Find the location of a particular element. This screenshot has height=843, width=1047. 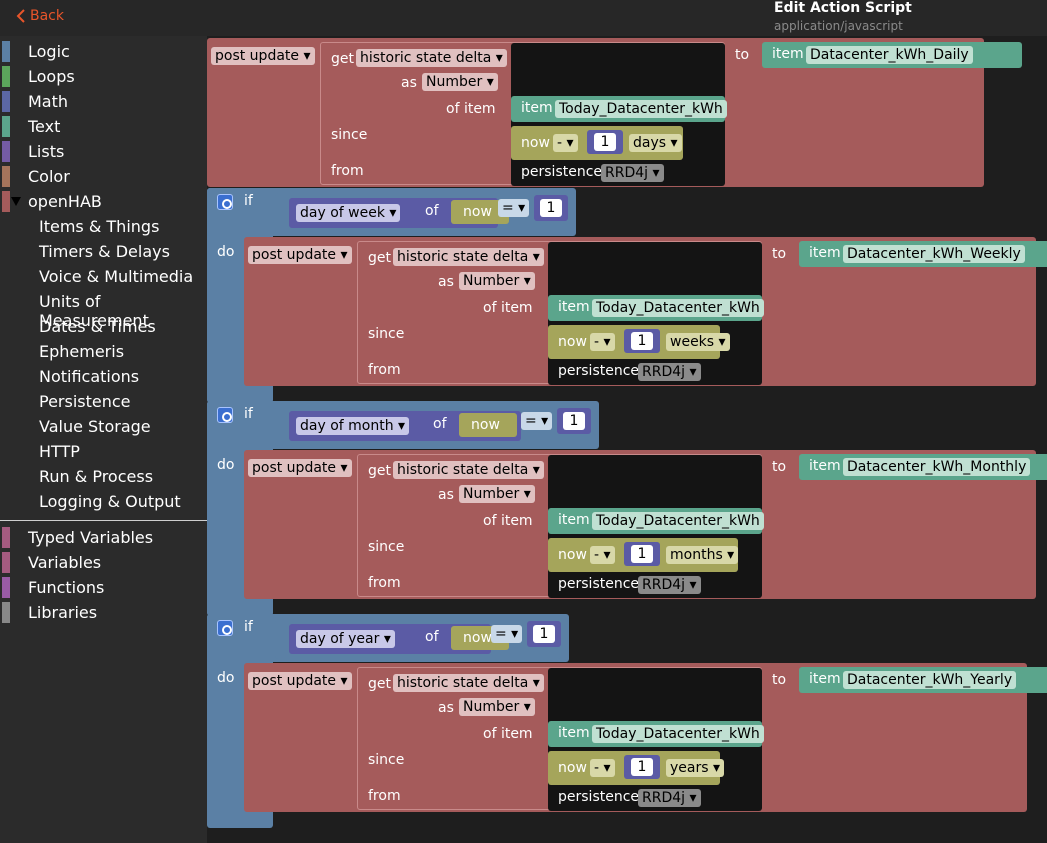

target-item-block: item Datacenter_kWh_Yearly is located at coordinates (923, 680).